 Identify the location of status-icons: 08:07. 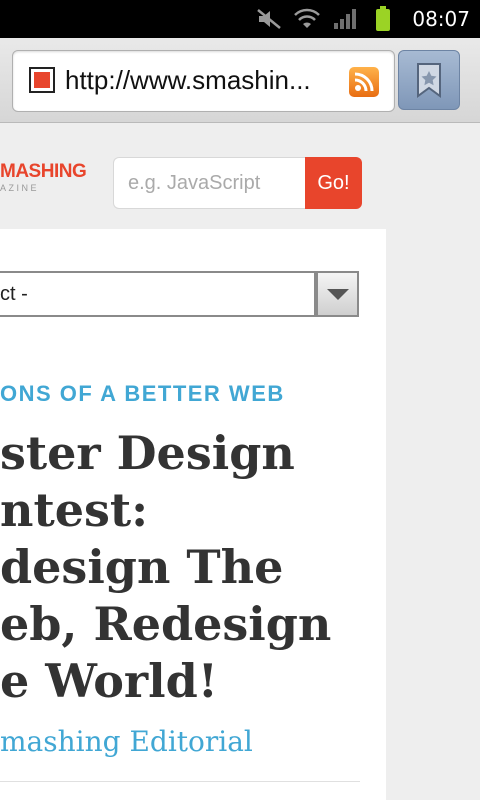
(367, 19).